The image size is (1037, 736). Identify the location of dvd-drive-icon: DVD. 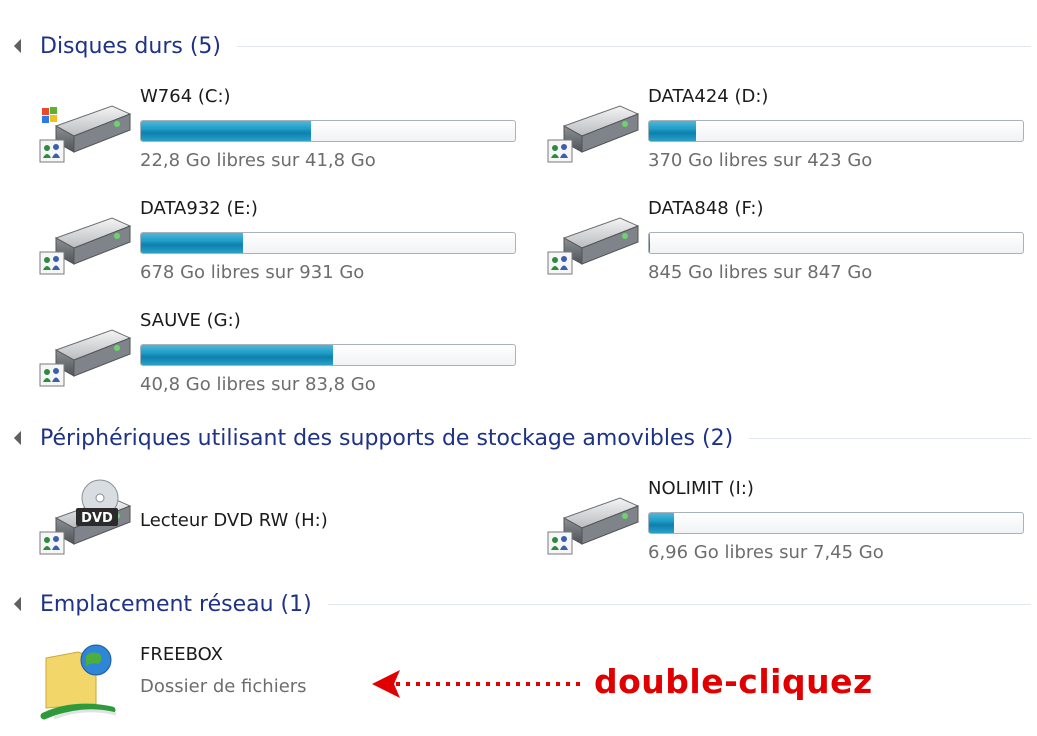
(85, 517).